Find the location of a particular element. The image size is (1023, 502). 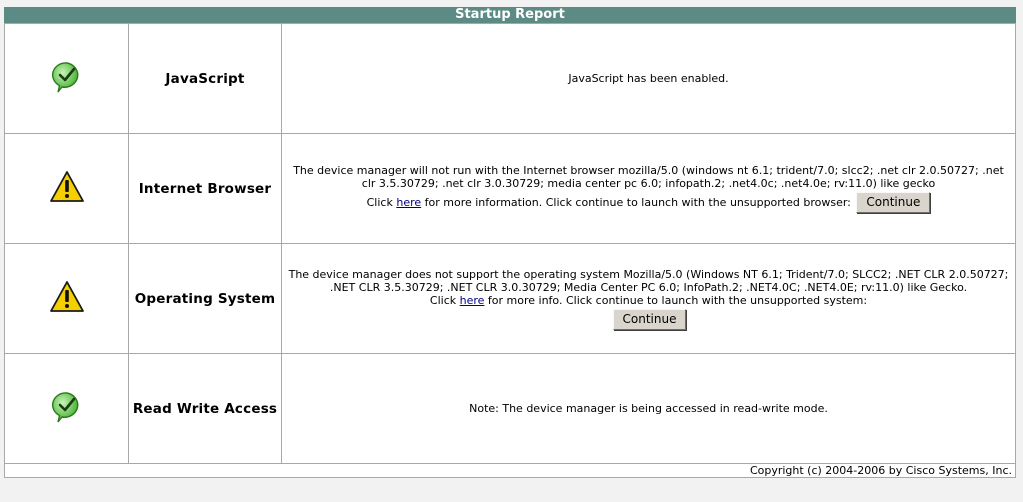

row-name: Internet Browser is located at coordinates (205, 188).